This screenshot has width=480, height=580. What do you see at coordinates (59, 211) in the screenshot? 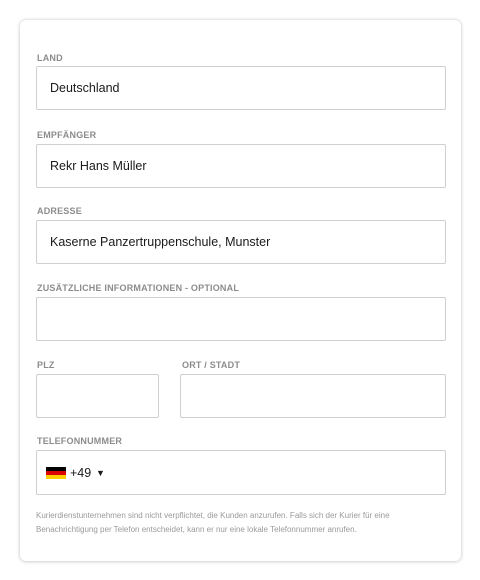
I see `address-label: ADRESSE` at bounding box center [59, 211].